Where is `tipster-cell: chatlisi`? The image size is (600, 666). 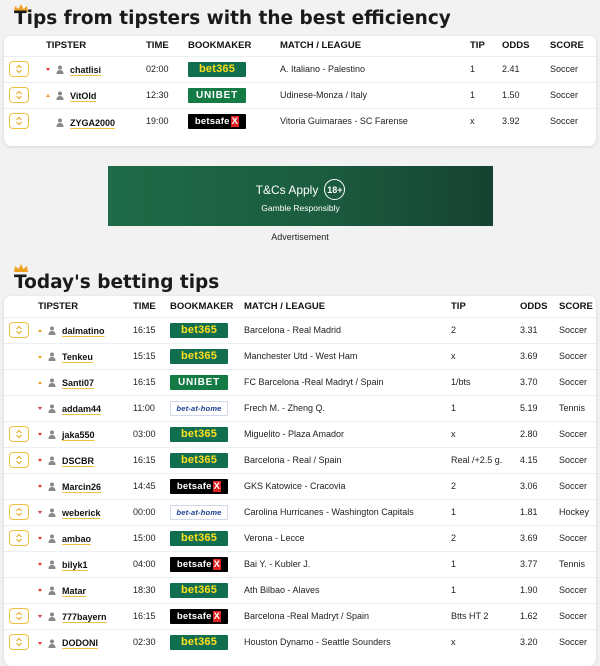 tipster-cell: chatlisi is located at coordinates (96, 68).